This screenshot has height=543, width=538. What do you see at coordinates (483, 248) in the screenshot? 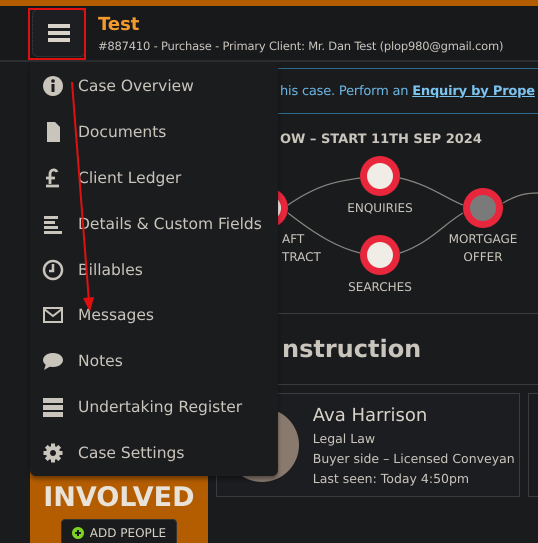
I see `step-label: MORTGAGE OFFER` at bounding box center [483, 248].